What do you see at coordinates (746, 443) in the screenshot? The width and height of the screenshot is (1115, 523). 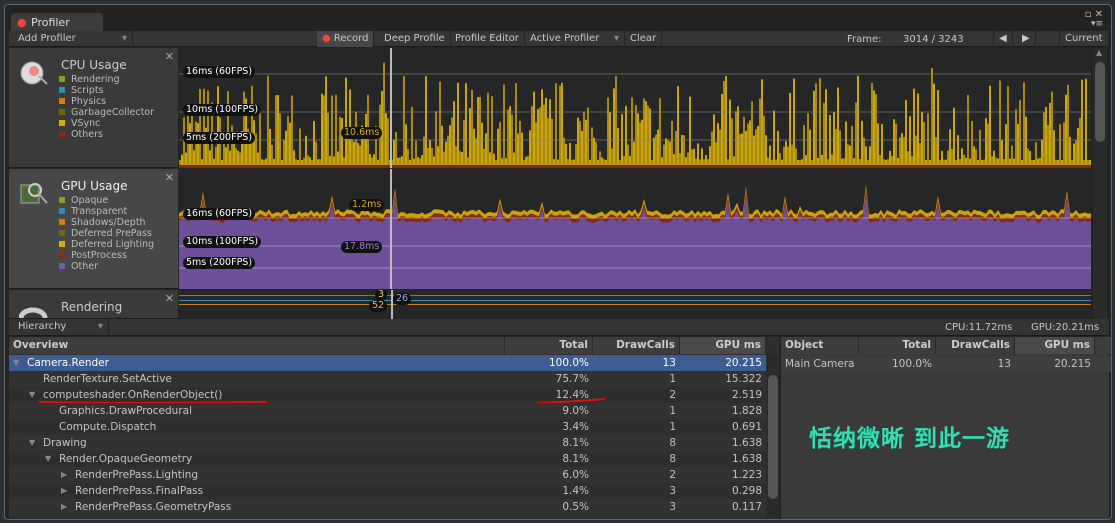 I see `row-gpu-ms: 1.638` at bounding box center [746, 443].